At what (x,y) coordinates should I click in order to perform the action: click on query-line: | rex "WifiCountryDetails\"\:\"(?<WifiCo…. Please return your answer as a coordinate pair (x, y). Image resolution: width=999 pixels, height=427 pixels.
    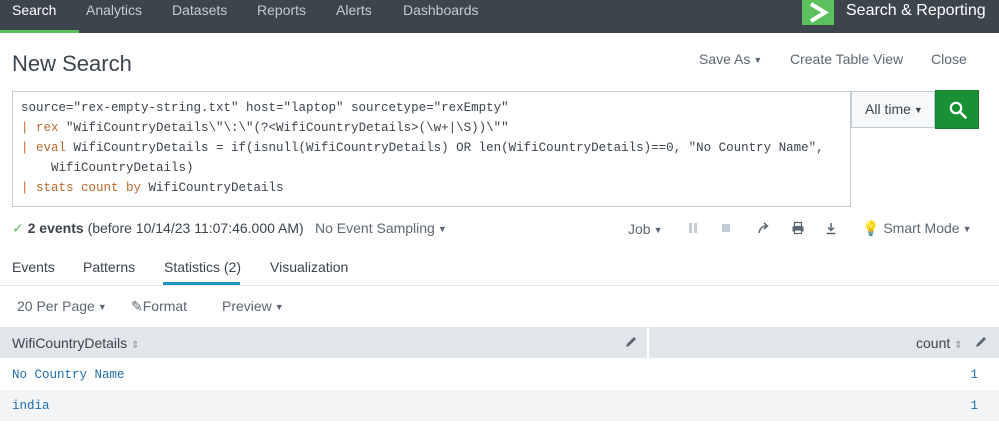
    Looking at the image, I should click on (265, 128).